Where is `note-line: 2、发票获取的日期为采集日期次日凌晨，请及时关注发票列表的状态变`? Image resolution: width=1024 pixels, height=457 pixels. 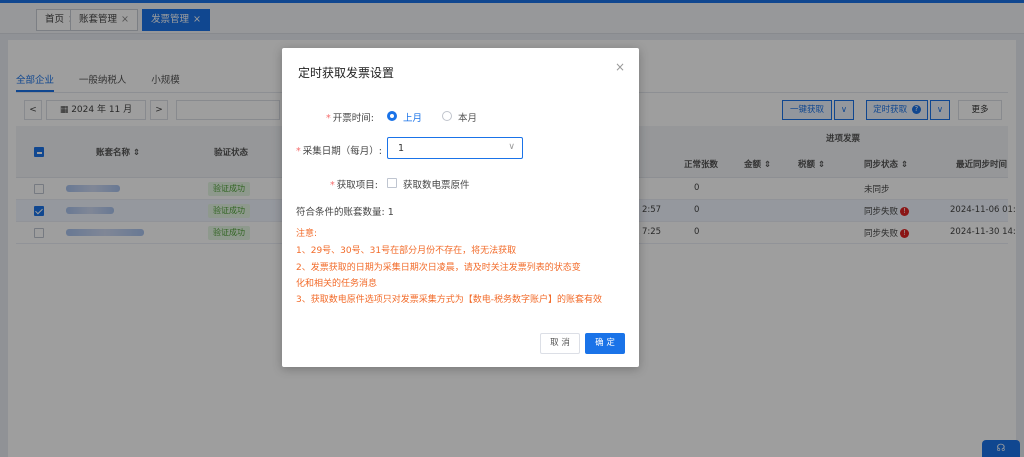
note-line: 2、发票获取的日期为采集日期次日凌晨，请及时关注发票列表的状态变 is located at coordinates (438, 268).